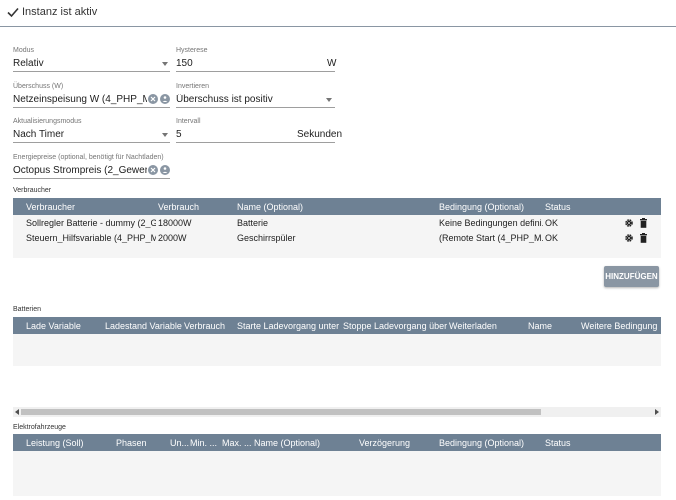 This screenshot has width=676, height=500. I want to click on instance-status-bar: Instanz ist aktiv, so click(338, 13).